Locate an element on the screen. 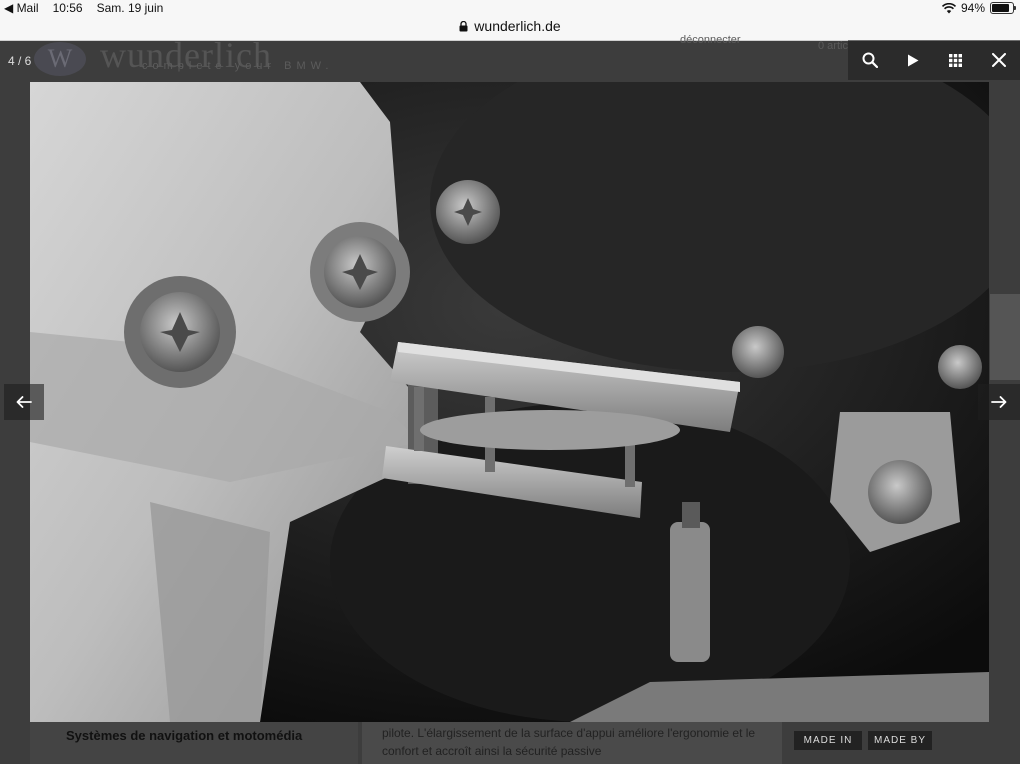  made-by-badge: MADE BY is located at coordinates (900, 740).